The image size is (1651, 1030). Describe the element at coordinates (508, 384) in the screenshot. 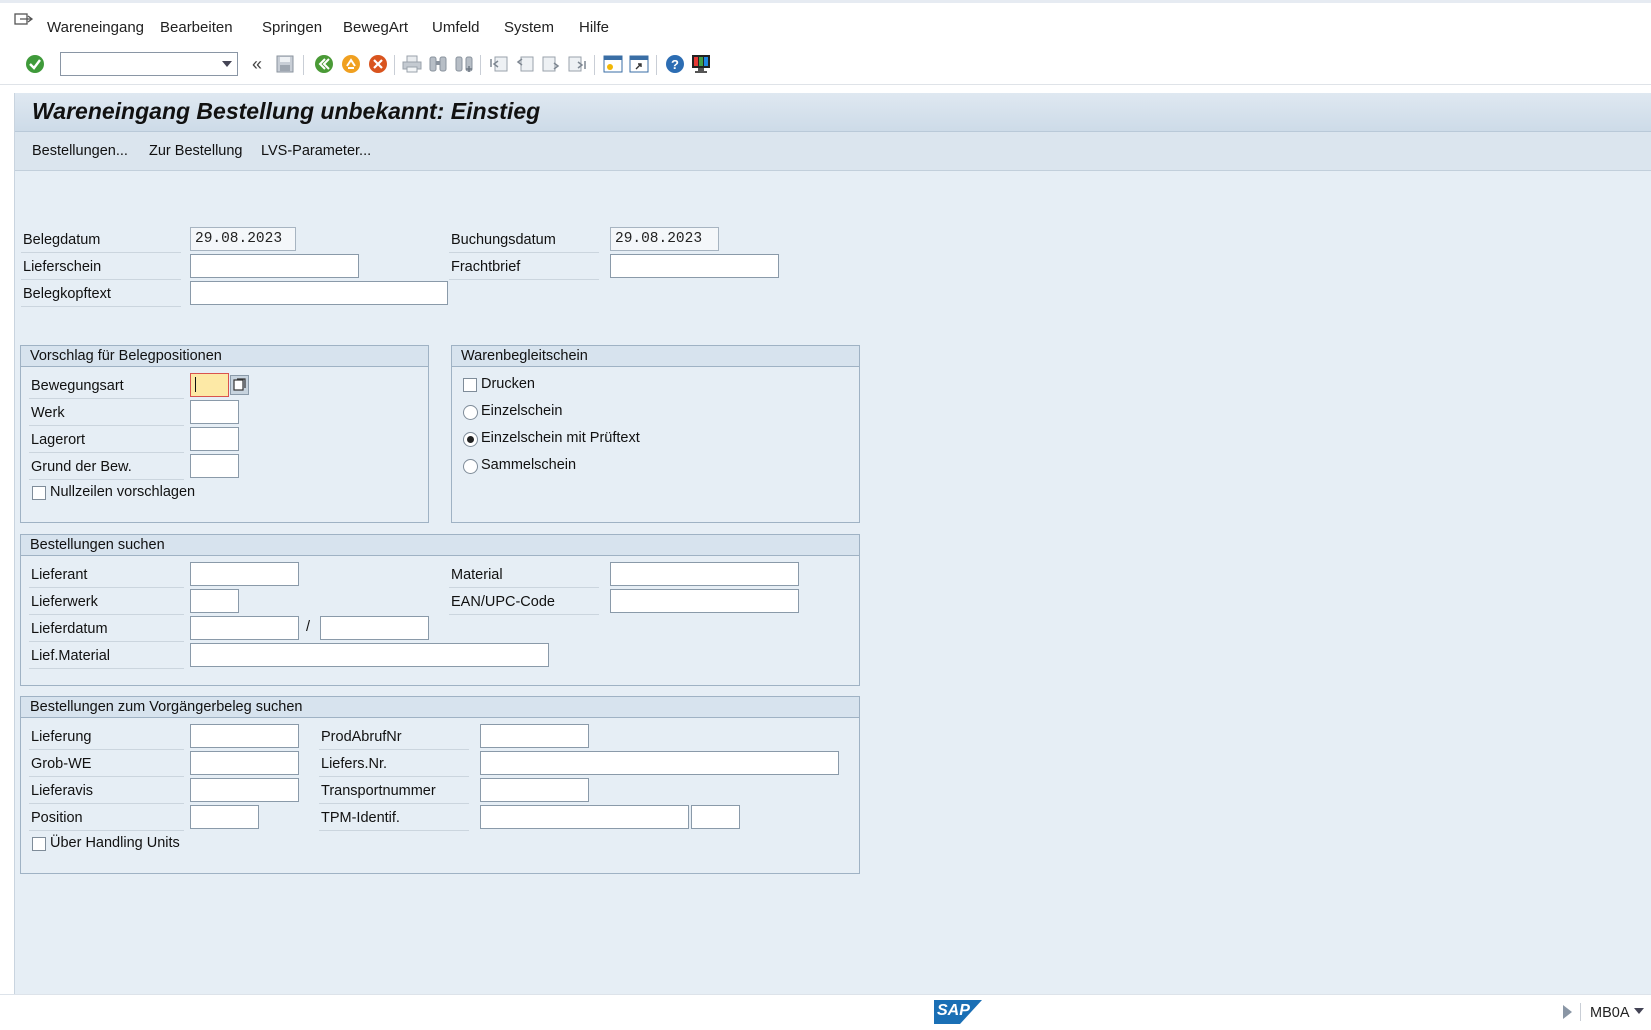

I see `drucken-label: Drucken` at that location.